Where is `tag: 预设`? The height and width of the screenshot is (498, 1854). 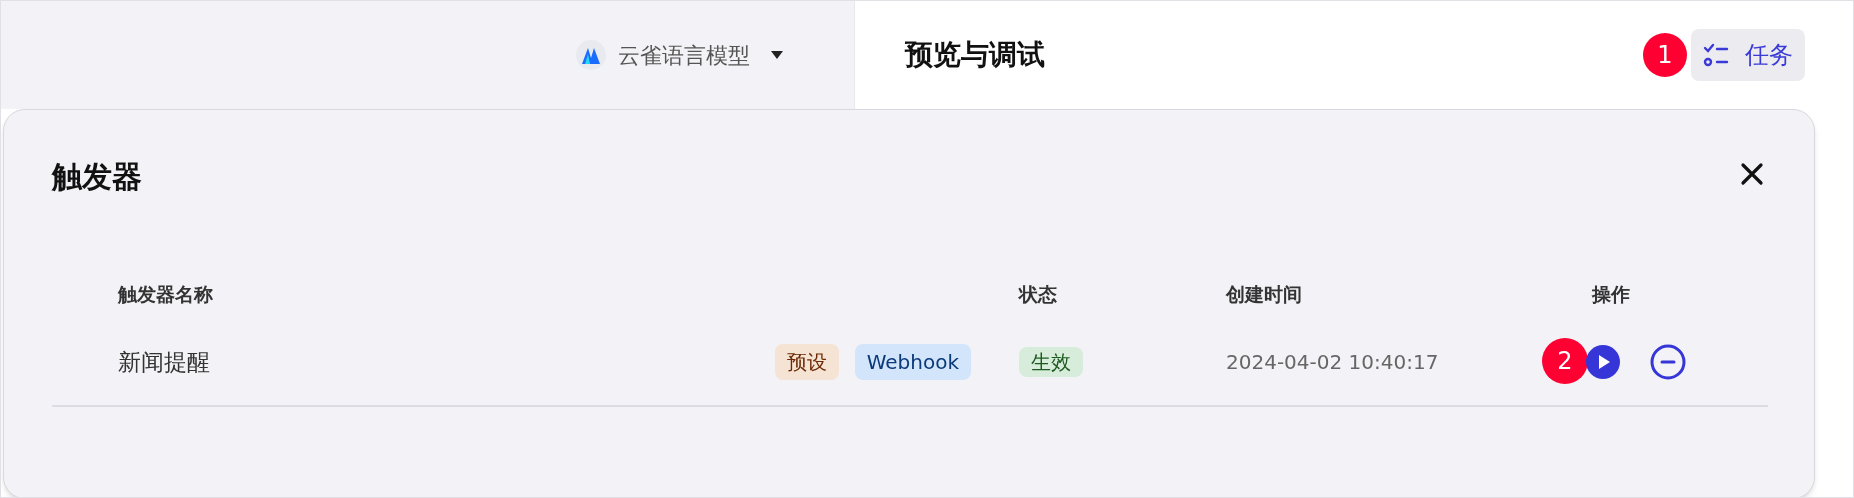
tag: 预设 is located at coordinates (806, 362).